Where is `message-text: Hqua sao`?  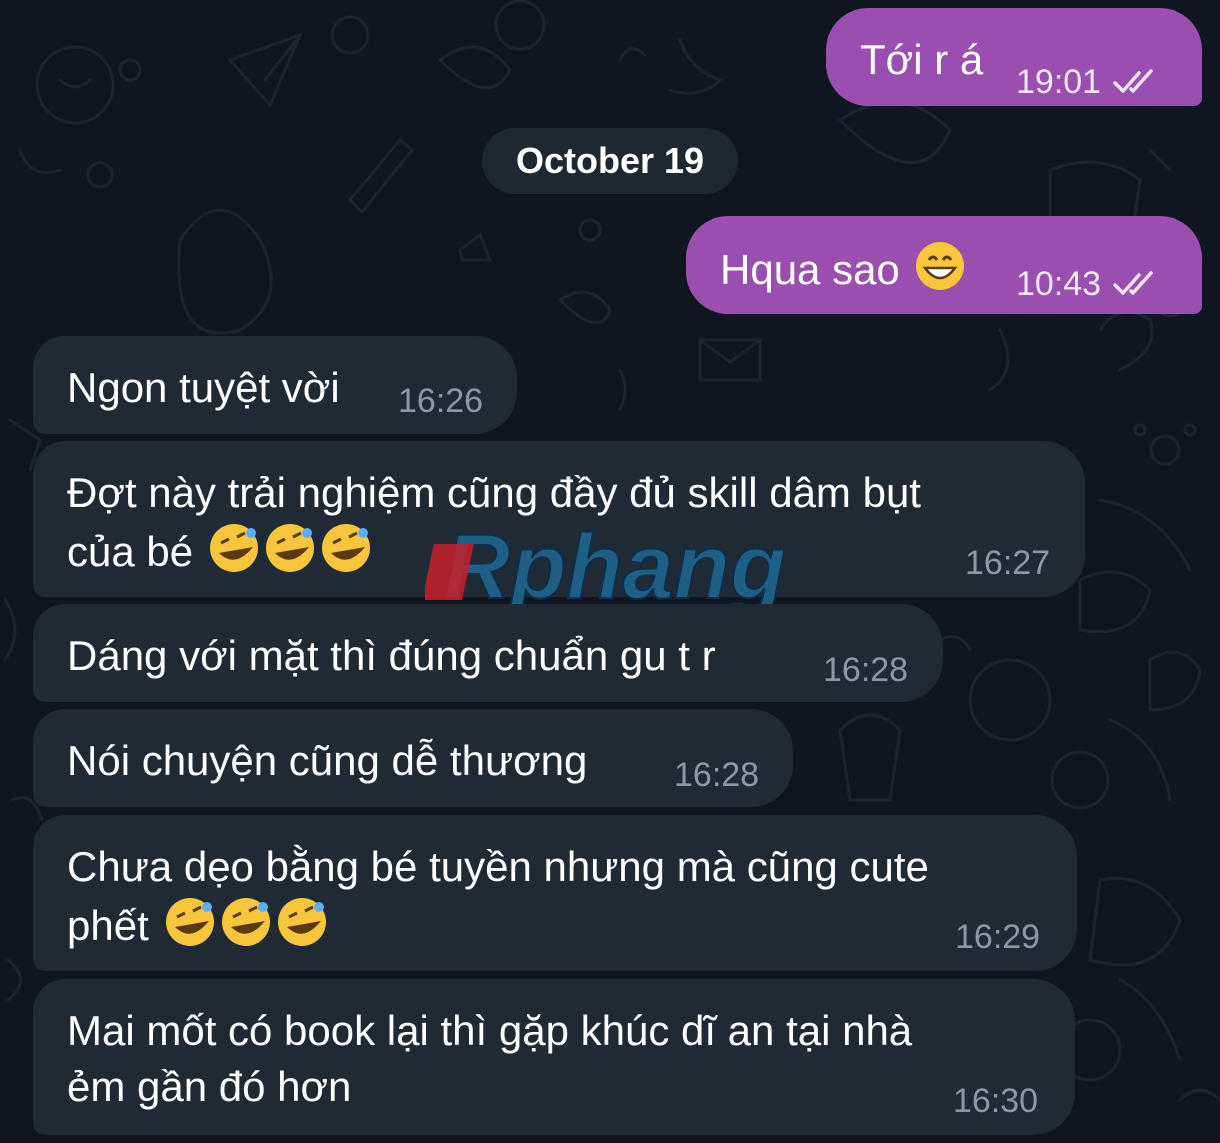 message-text: Hqua sao is located at coordinates (810, 270).